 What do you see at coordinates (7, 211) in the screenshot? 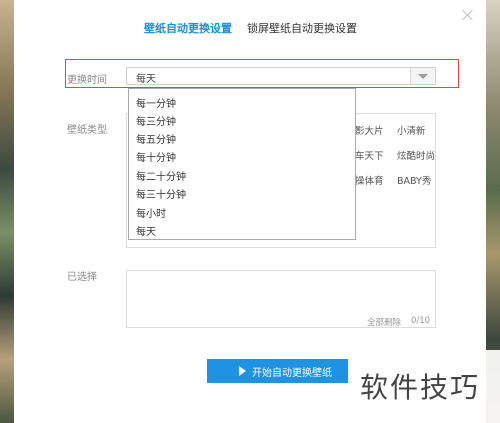
I see `background-left-strip` at bounding box center [7, 211].